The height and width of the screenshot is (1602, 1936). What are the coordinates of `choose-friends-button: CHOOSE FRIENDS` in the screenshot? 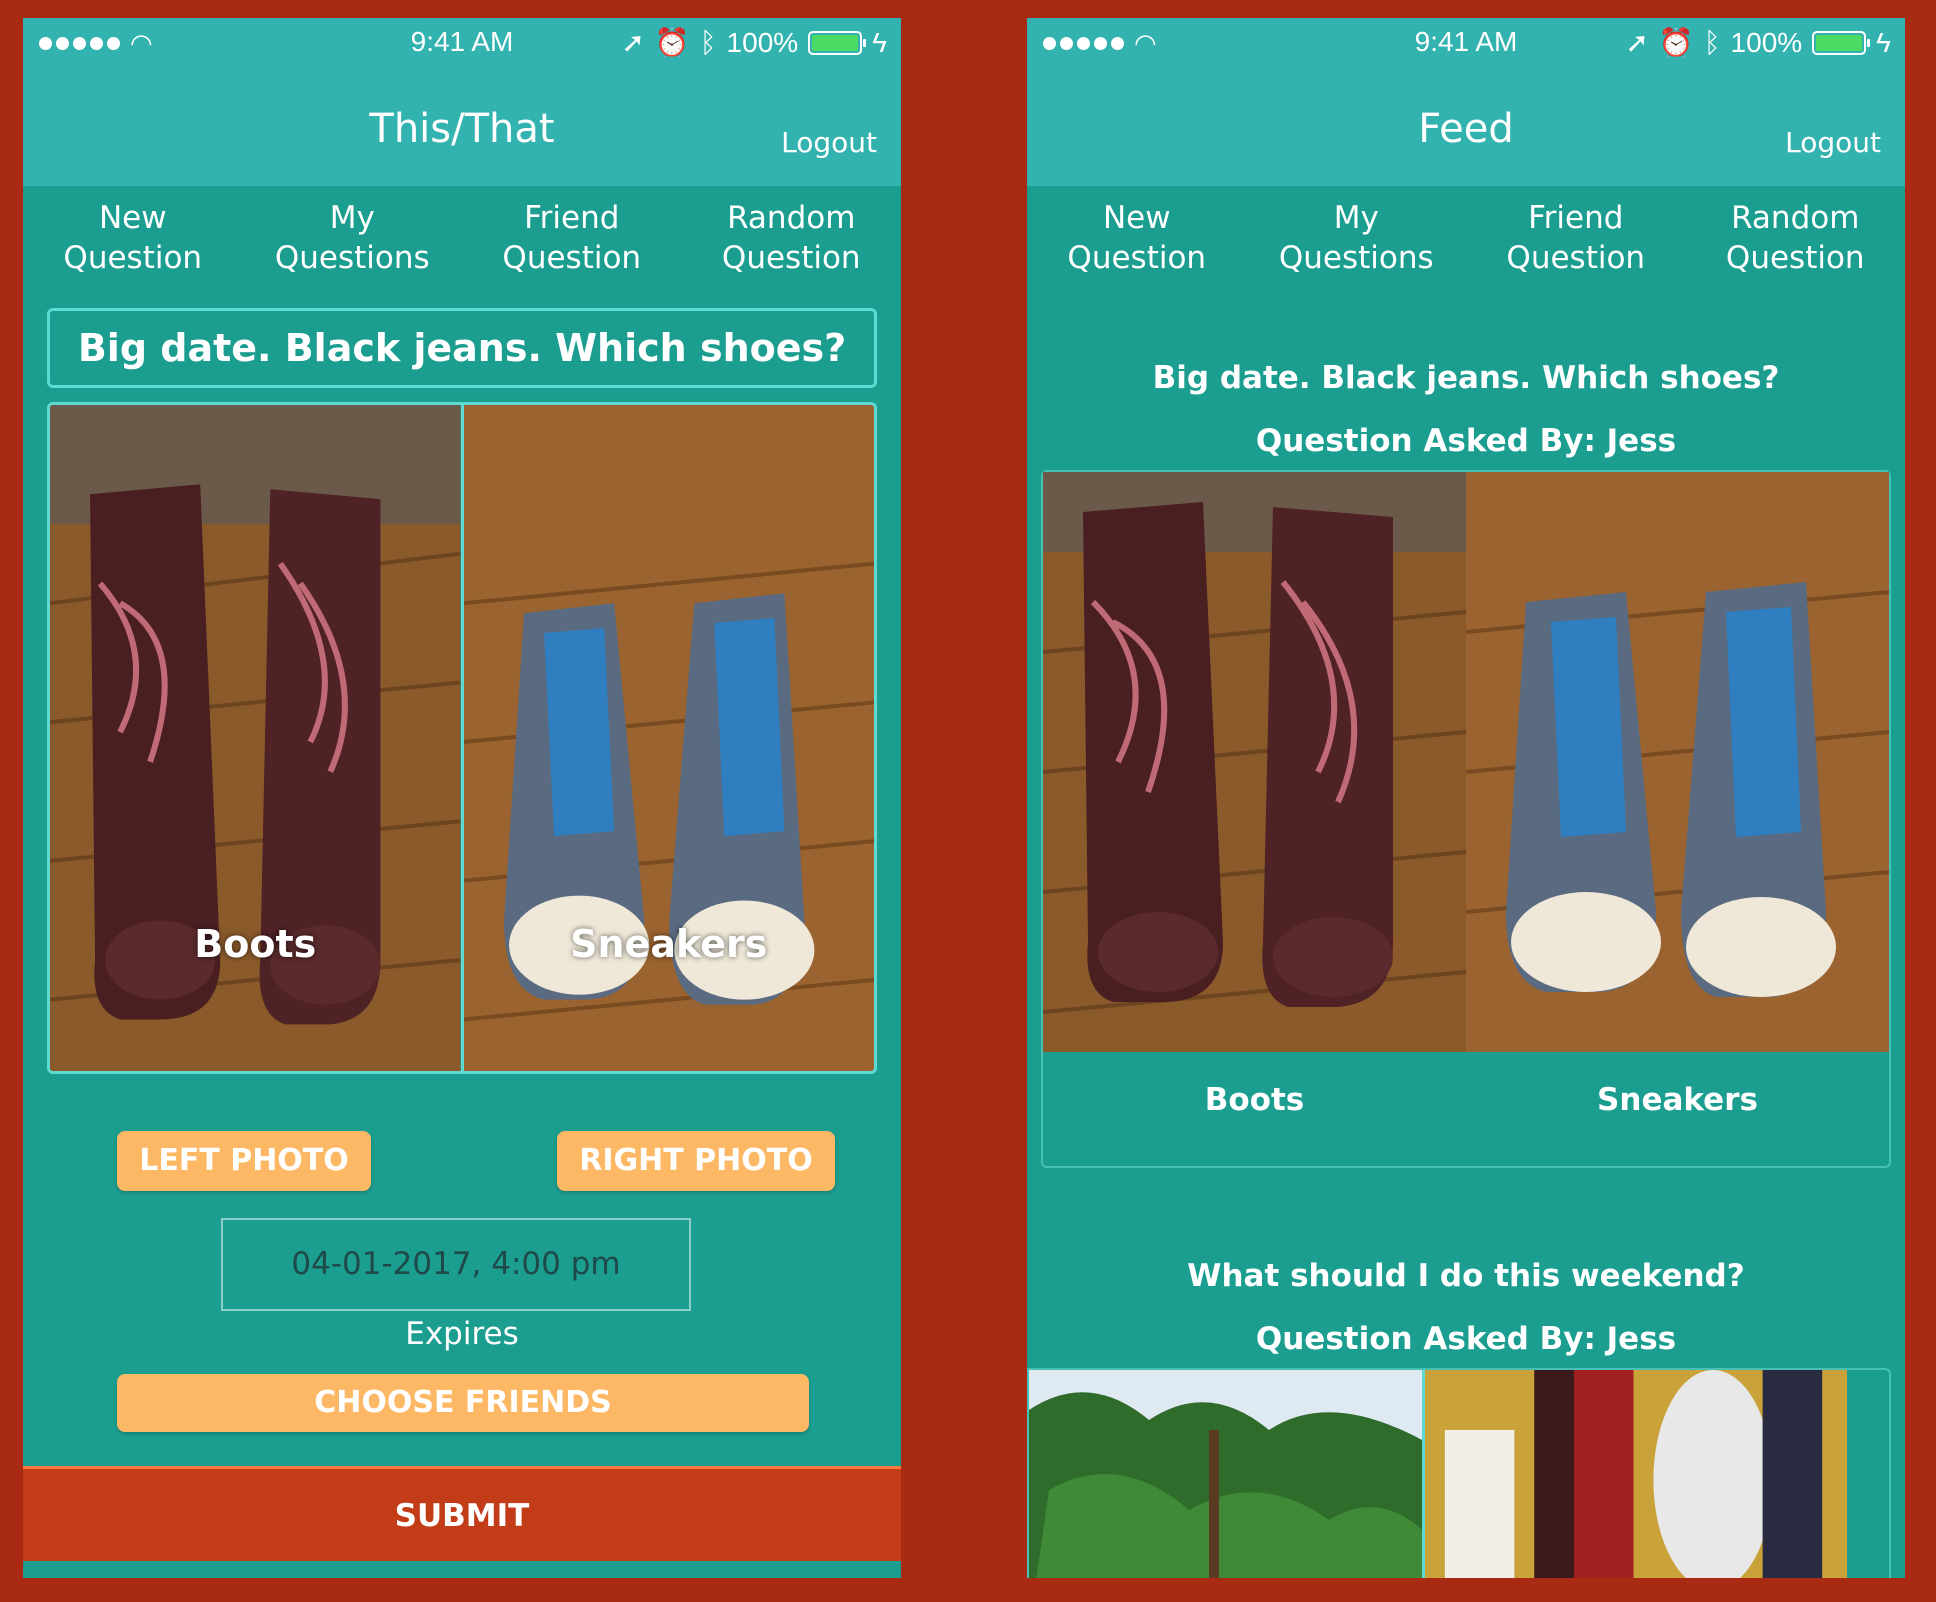 It's located at (463, 1403).